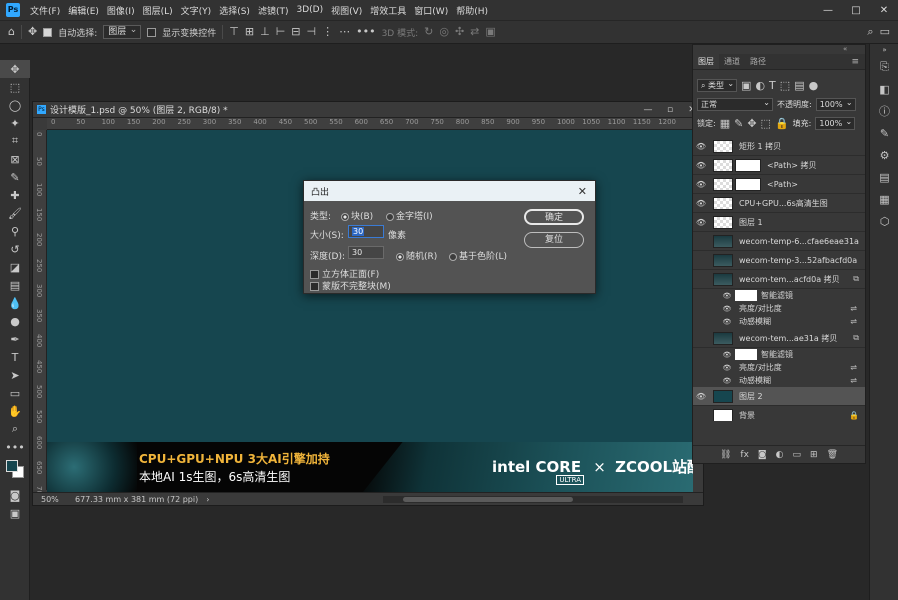 The width and height of the screenshot is (898, 600). Describe the element at coordinates (706, 61) in the screenshot. I see `tab-layers: 图层` at that location.